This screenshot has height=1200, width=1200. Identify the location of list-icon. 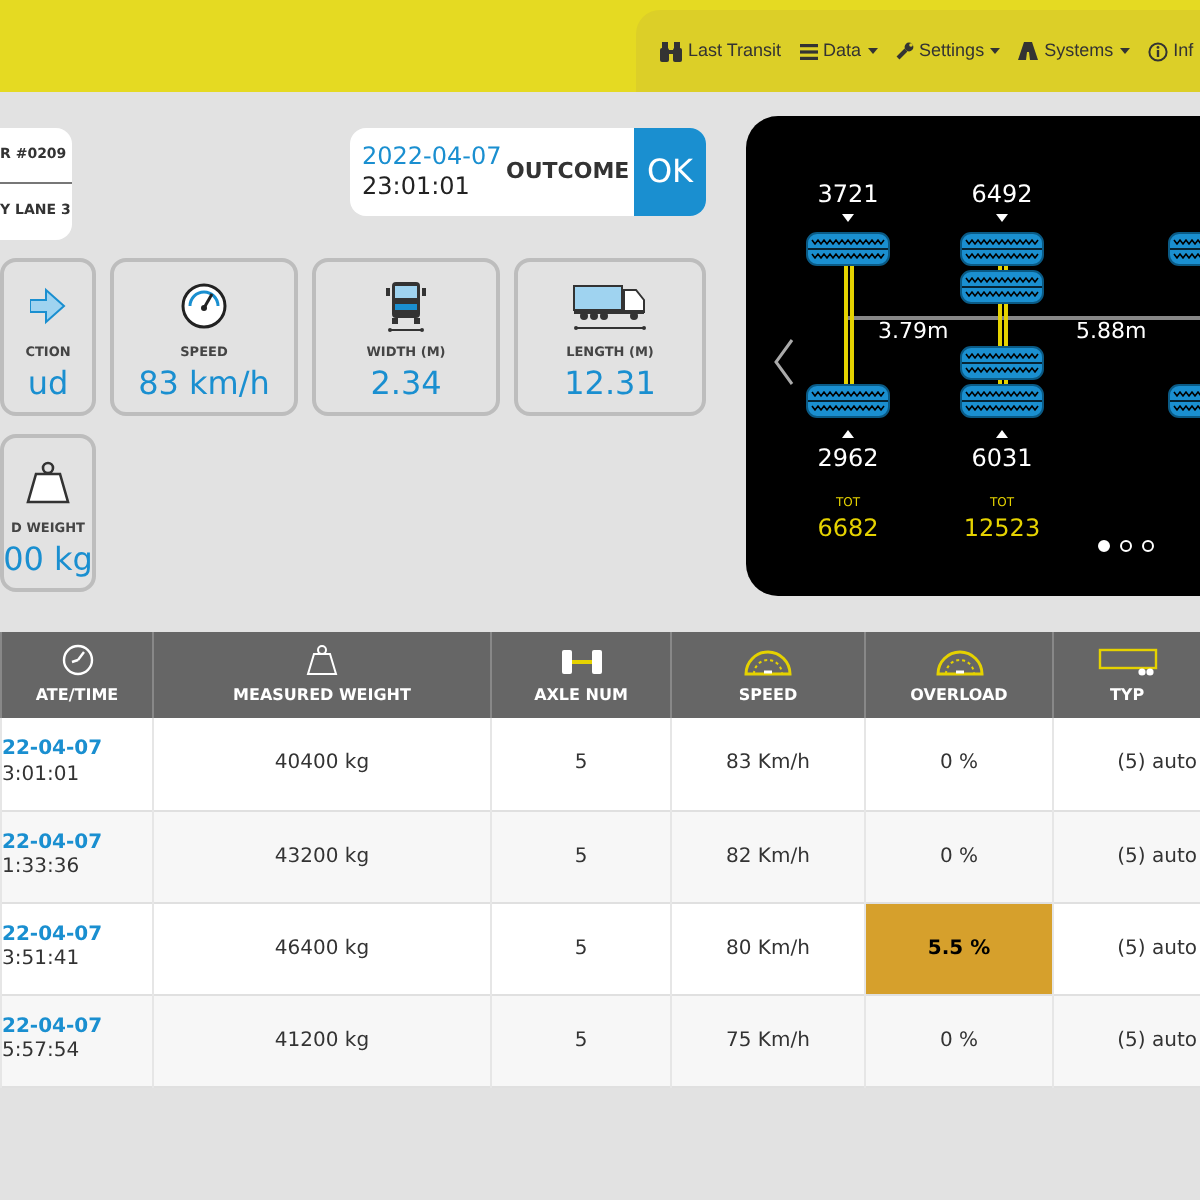
(808, 51).